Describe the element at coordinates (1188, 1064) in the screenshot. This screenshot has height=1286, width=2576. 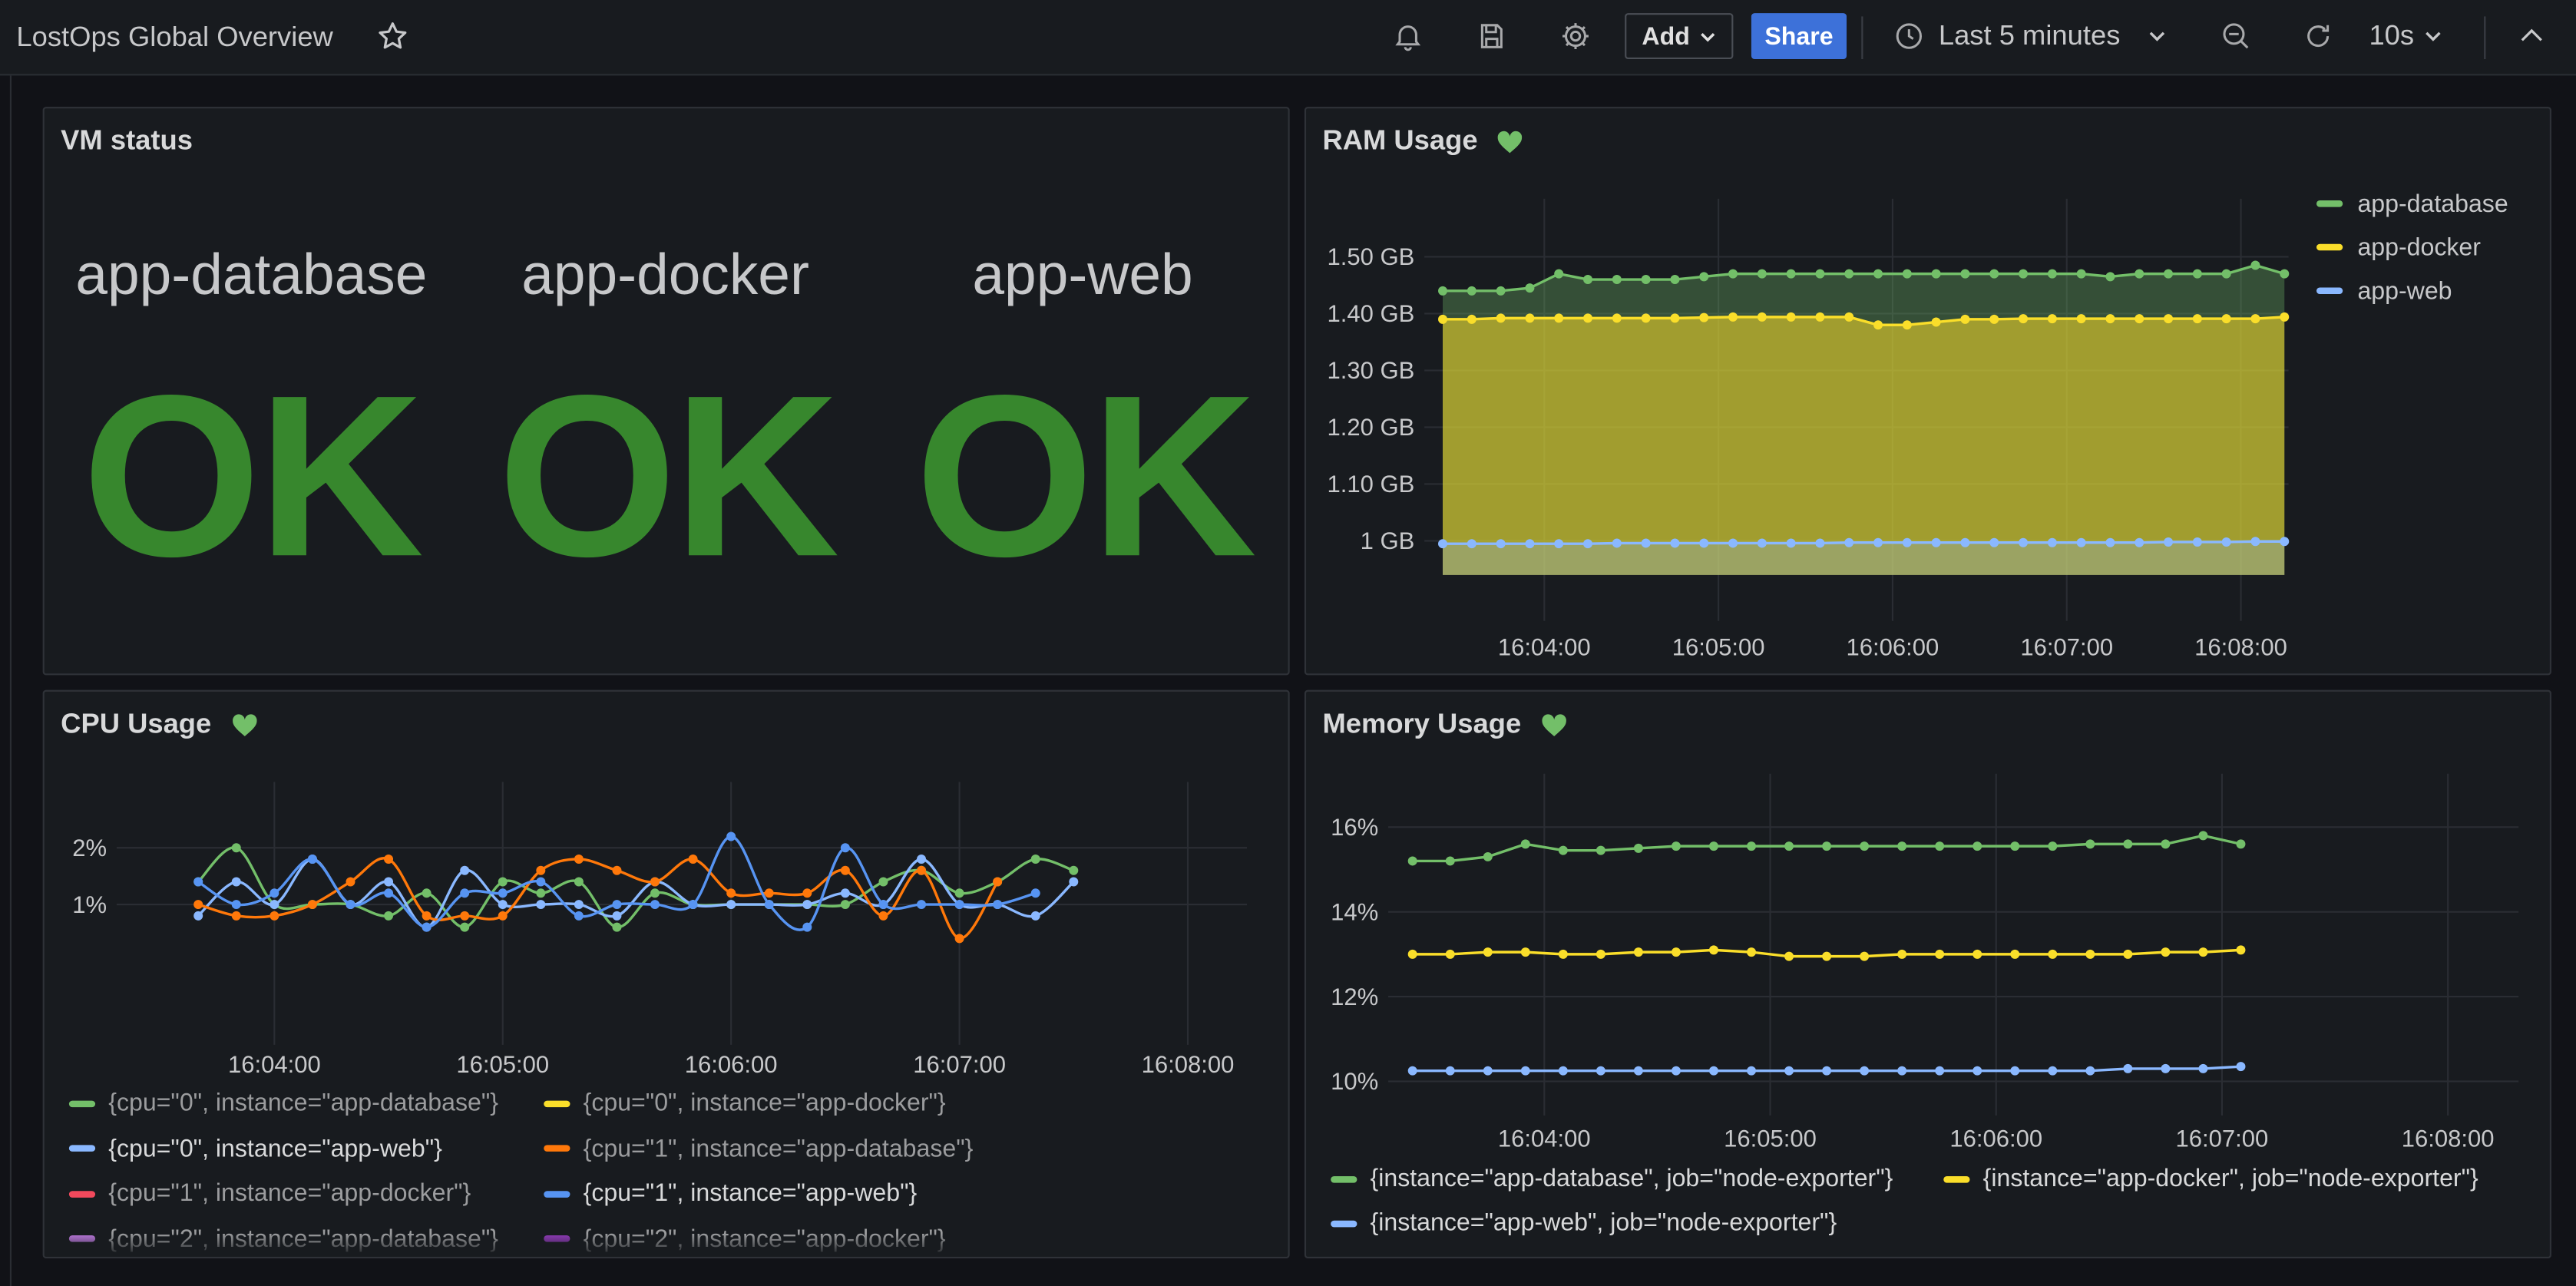
I see `x-tick-label: 16:08:00` at that location.